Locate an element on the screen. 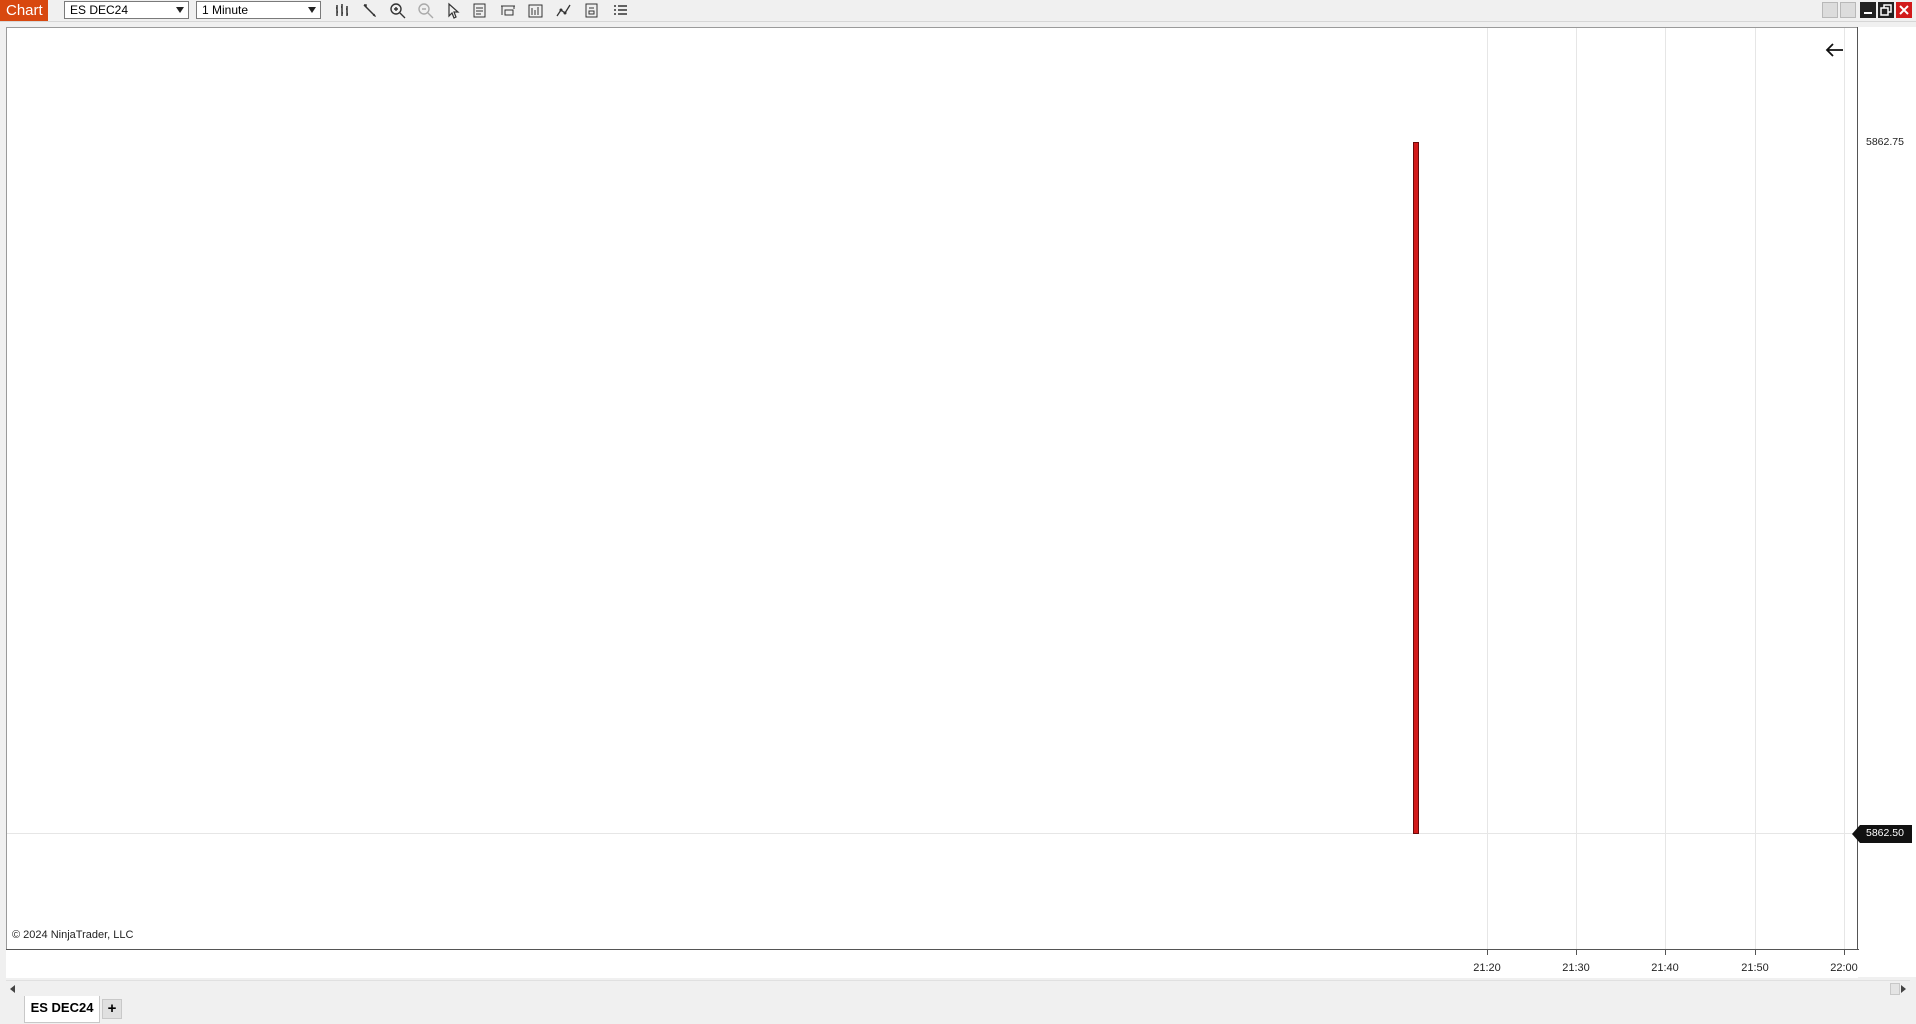  scroll-thumb is located at coordinates (1895, 989).